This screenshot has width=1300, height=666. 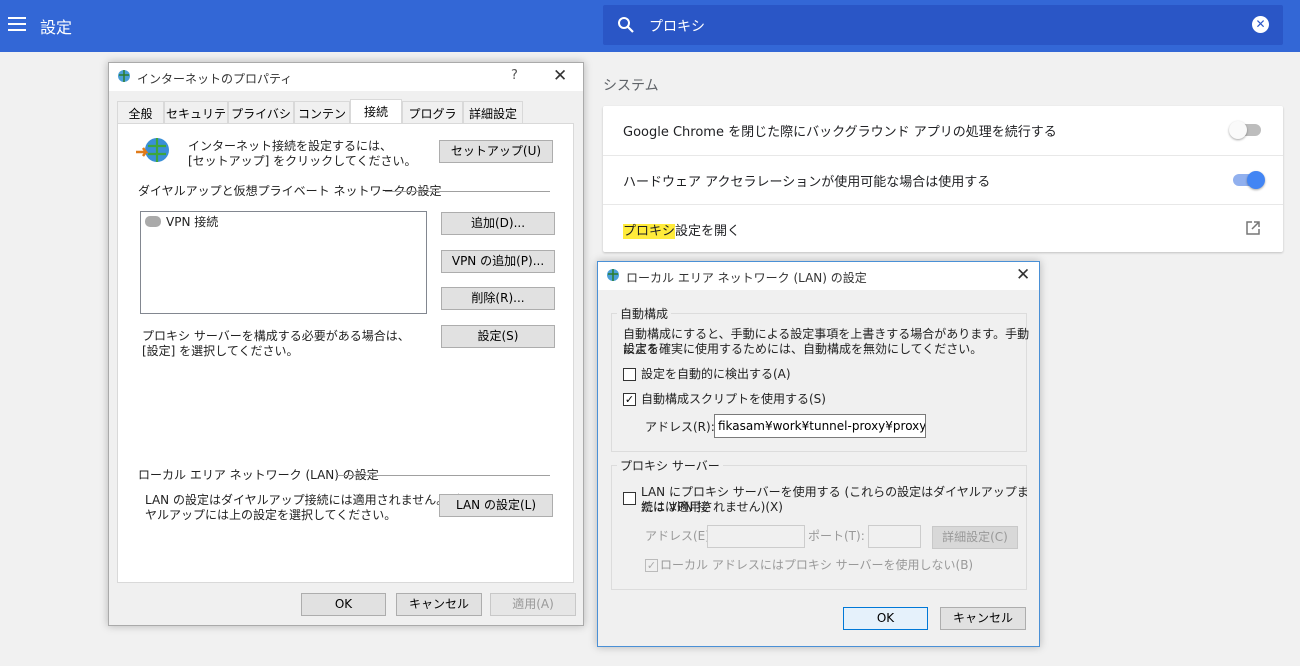 I want to click on bypass-local-checkbox: ✓, so click(x=651, y=565).